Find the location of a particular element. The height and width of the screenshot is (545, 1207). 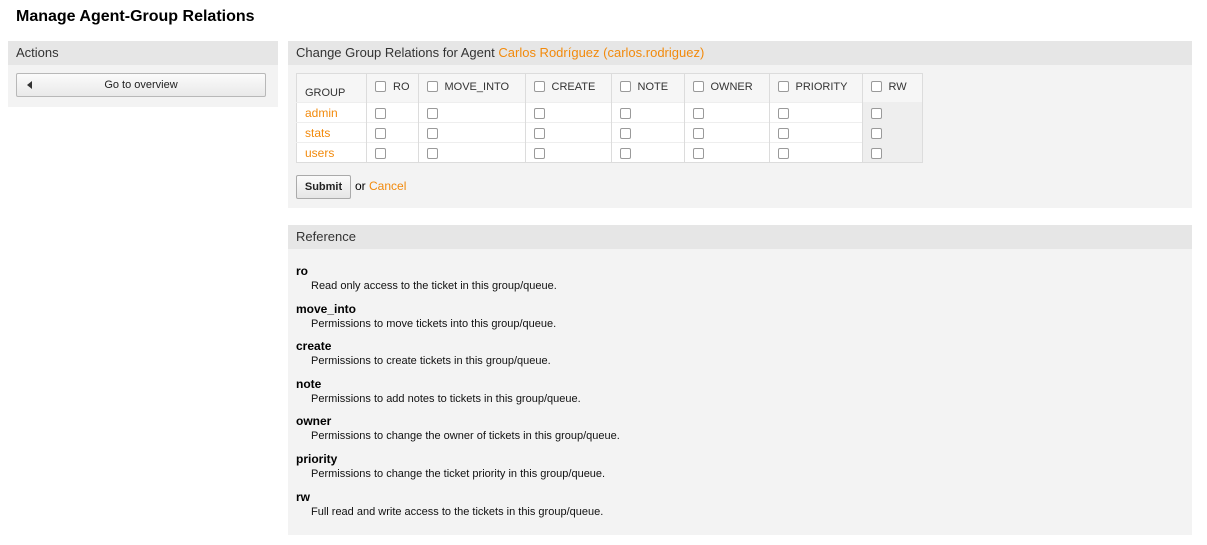

column-header-priority: PRIORITY is located at coordinates (816, 88).